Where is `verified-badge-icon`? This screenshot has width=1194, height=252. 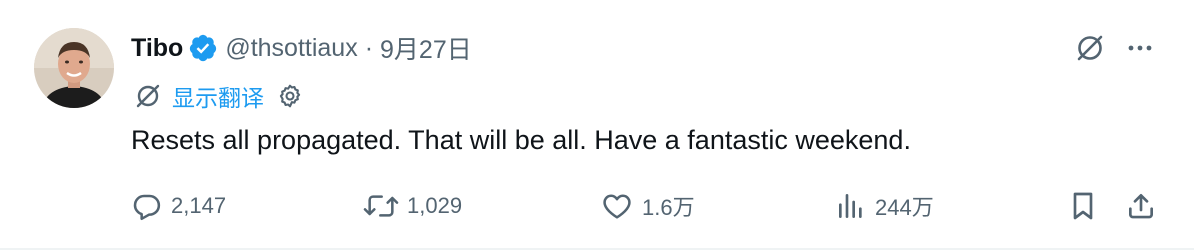
verified-badge-icon is located at coordinates (203, 48).